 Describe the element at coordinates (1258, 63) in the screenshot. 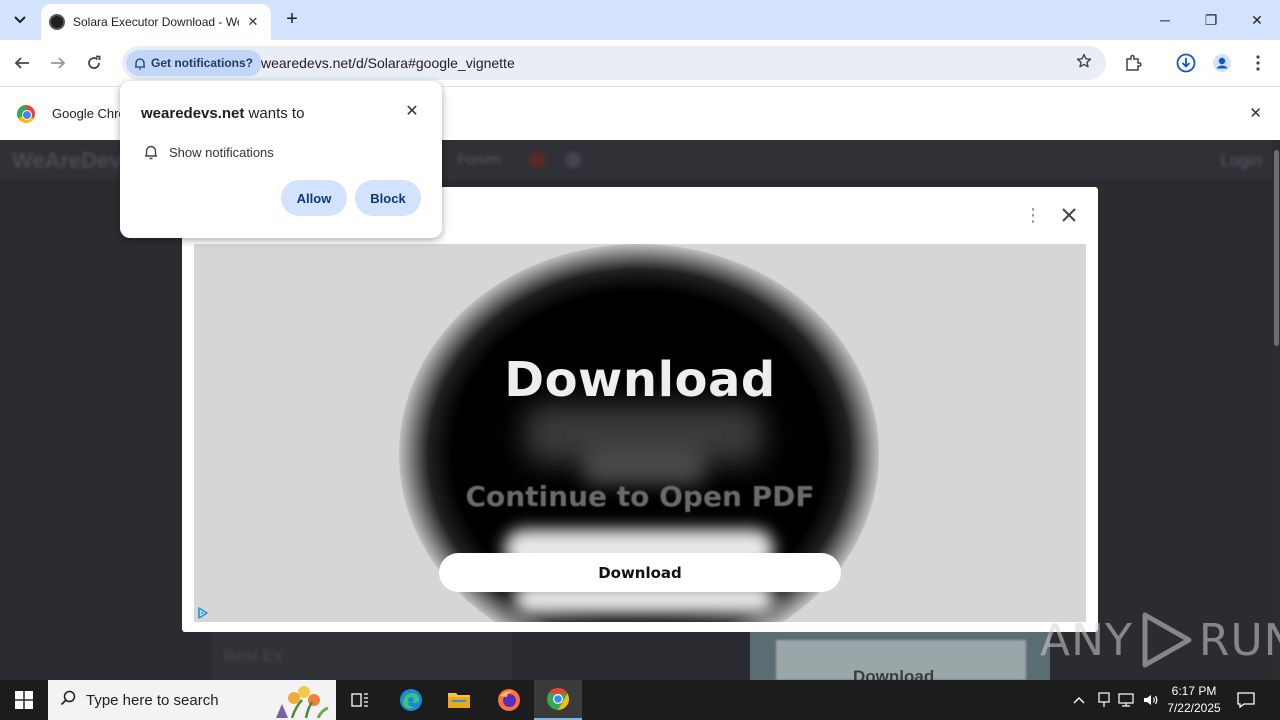

I see `menu-kebab-icon` at that location.